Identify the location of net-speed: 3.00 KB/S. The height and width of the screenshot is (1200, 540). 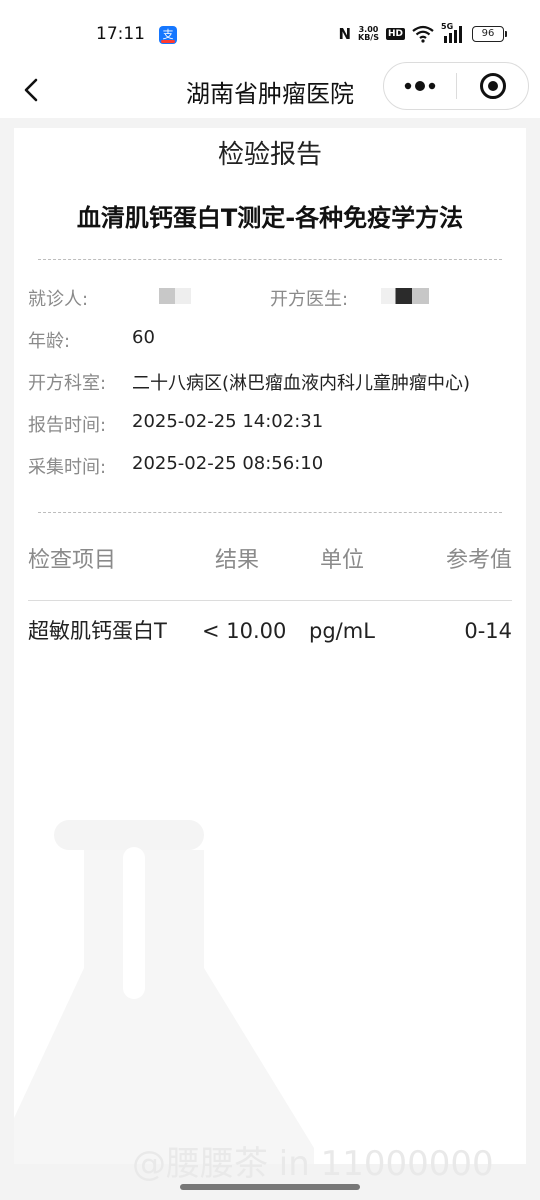
(368, 33).